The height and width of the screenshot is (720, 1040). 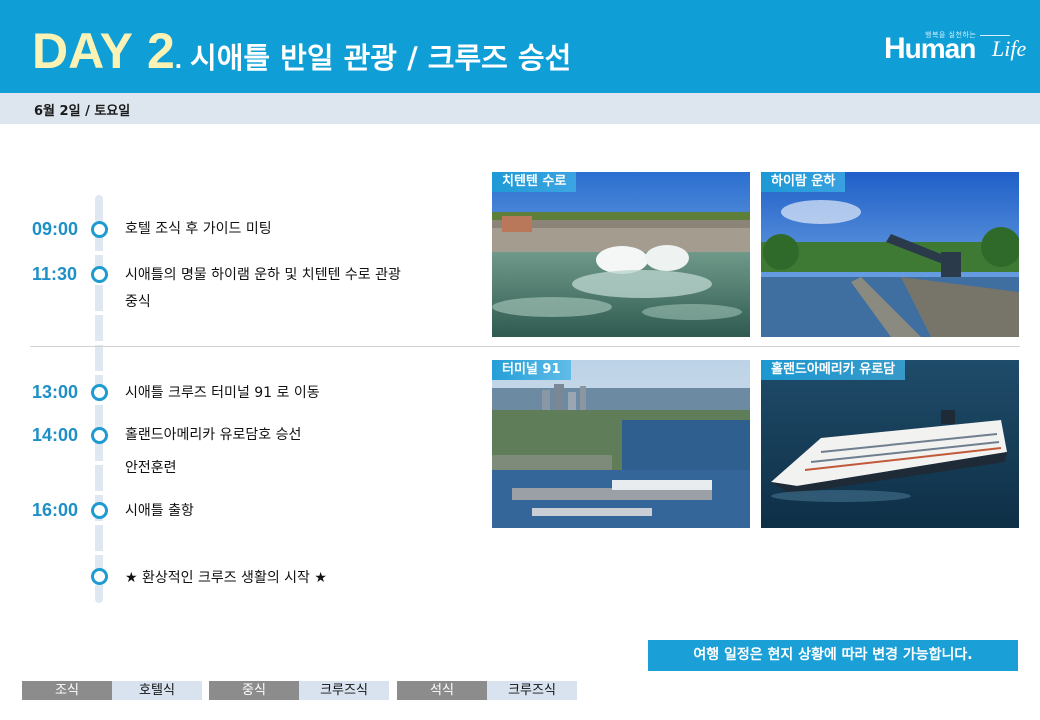 What do you see at coordinates (82, 51) in the screenshot?
I see `day-label: DAY` at bounding box center [82, 51].